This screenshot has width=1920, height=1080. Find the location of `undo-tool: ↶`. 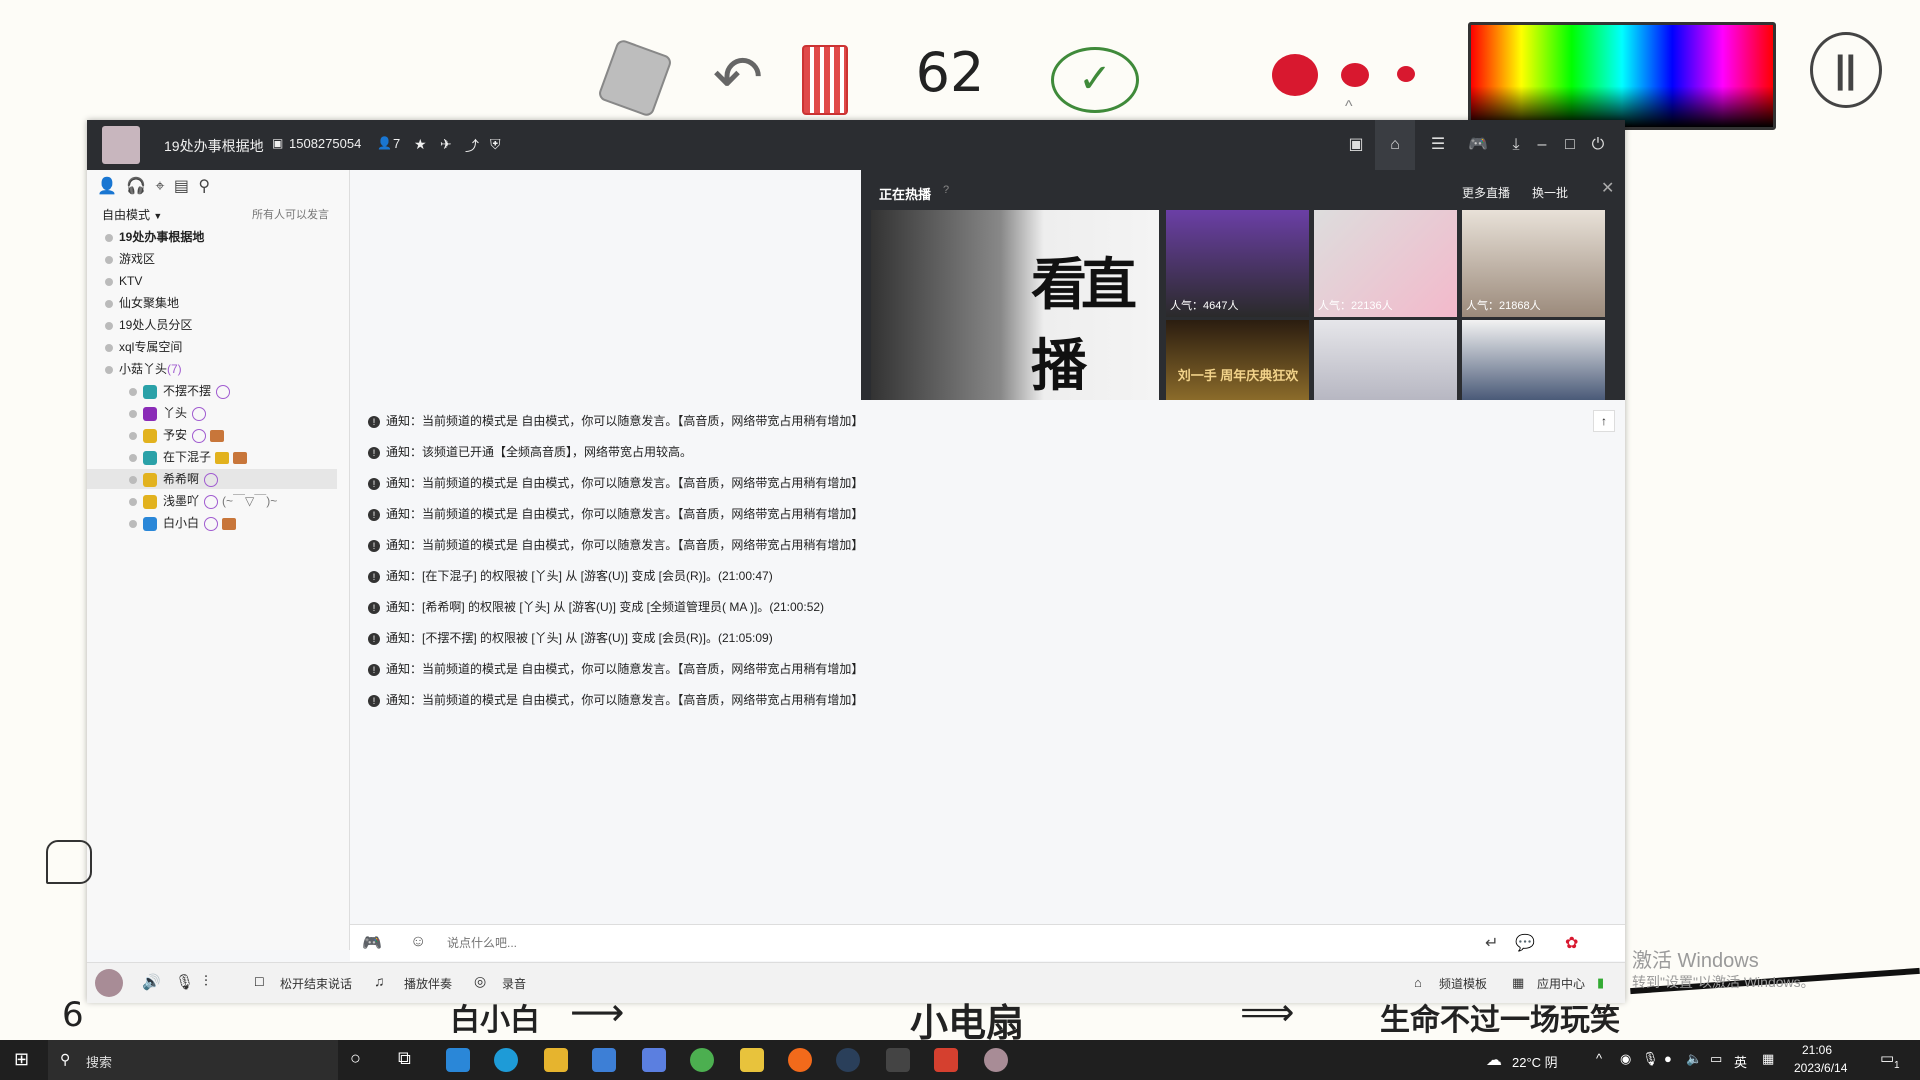

undo-tool: ↶ is located at coordinates (738, 77).